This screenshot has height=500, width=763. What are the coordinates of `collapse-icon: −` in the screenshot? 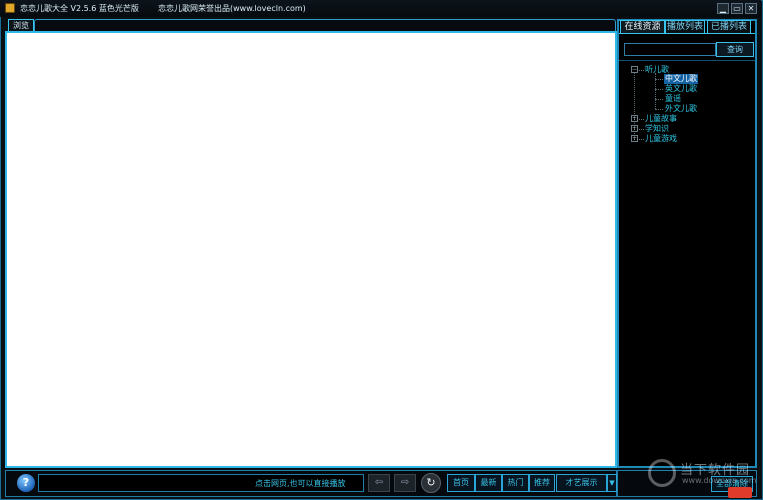 It's located at (634, 69).